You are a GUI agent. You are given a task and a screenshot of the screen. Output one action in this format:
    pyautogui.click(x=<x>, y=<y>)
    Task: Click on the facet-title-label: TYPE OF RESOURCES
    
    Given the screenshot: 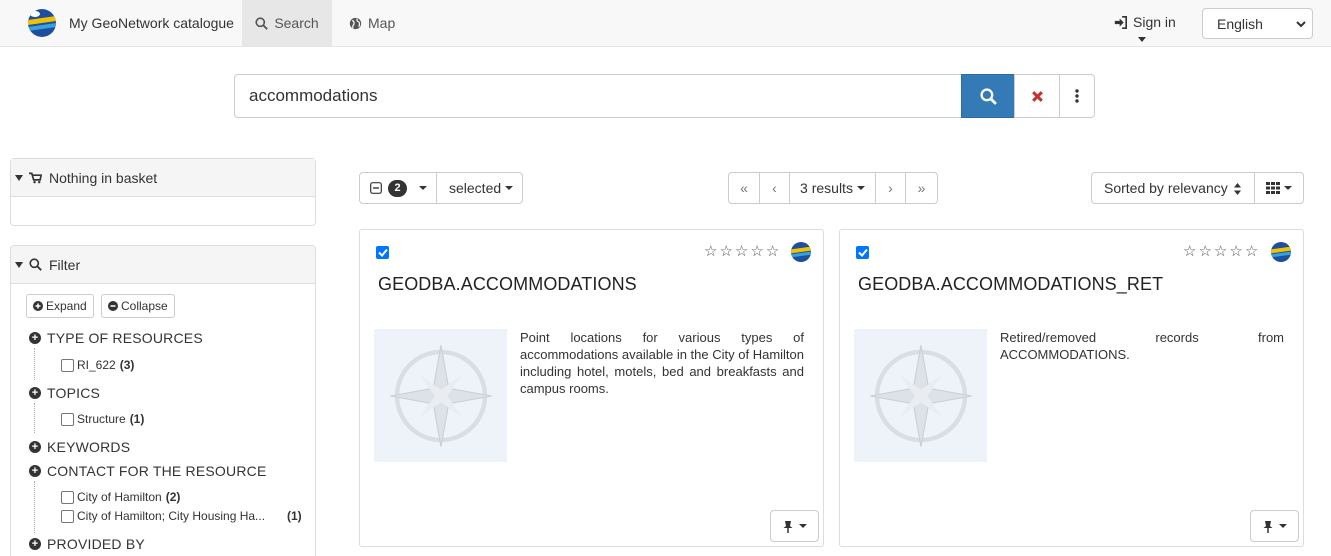 What is the action you would take?
    pyautogui.click(x=125, y=338)
    